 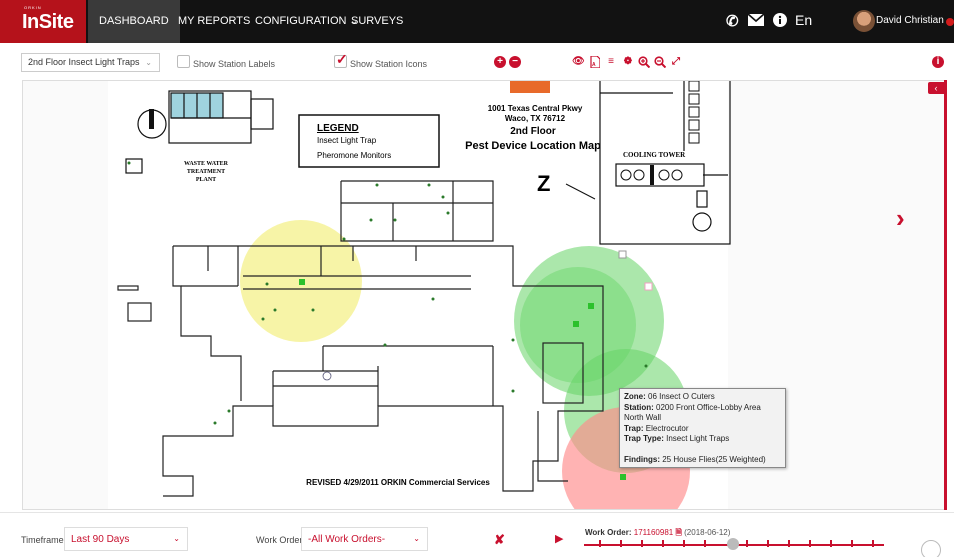 What do you see at coordinates (608, 532) in the screenshot?
I see `work-order-title: Work Order:` at bounding box center [608, 532].